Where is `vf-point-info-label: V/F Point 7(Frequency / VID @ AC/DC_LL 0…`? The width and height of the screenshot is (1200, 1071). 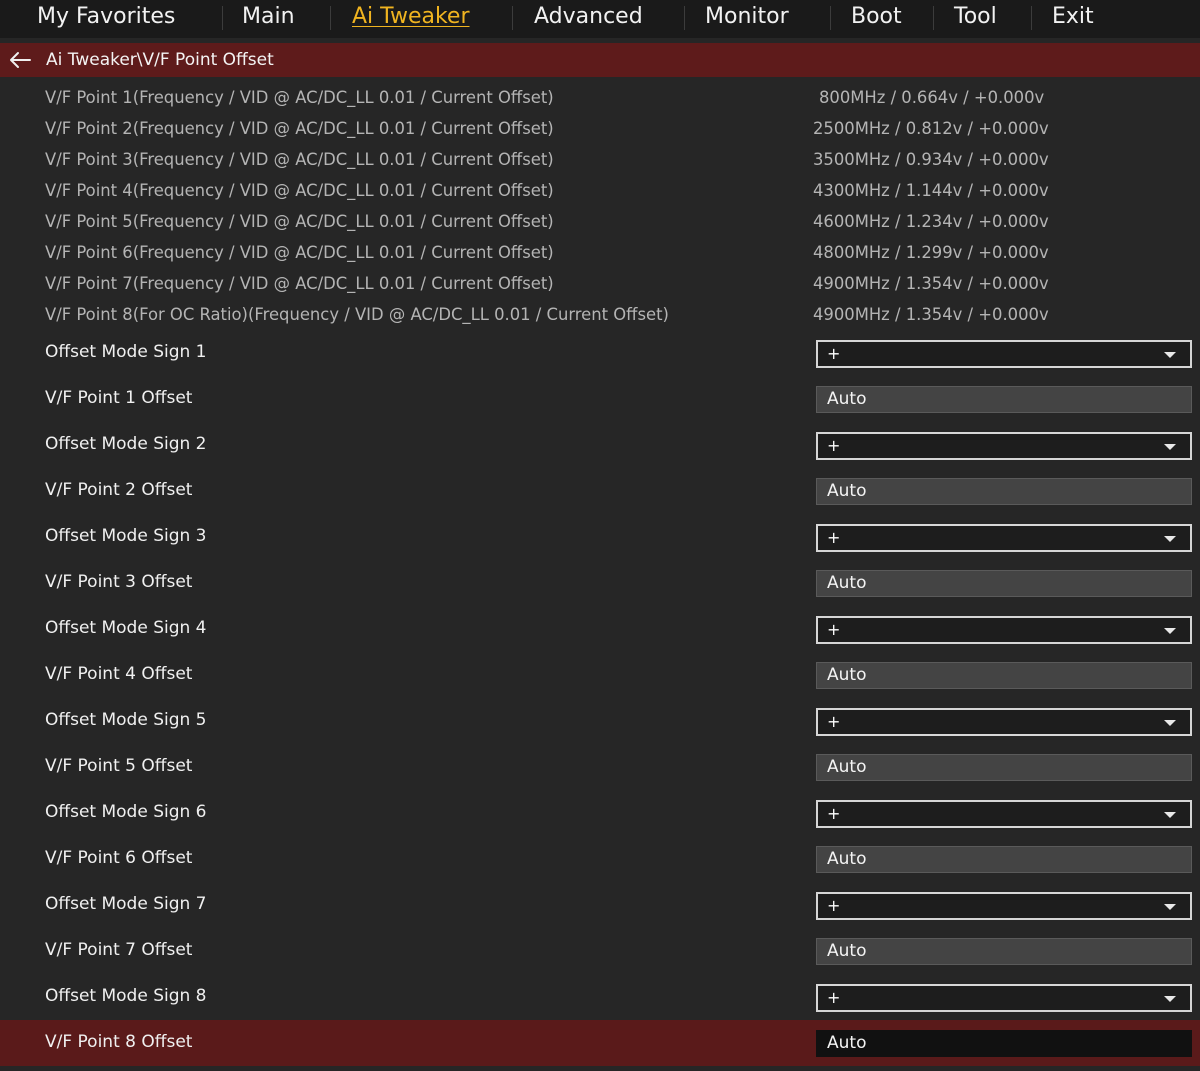 vf-point-info-label: V/F Point 7(Frequency / VID @ AC/DC_LL 0… is located at coordinates (299, 283).